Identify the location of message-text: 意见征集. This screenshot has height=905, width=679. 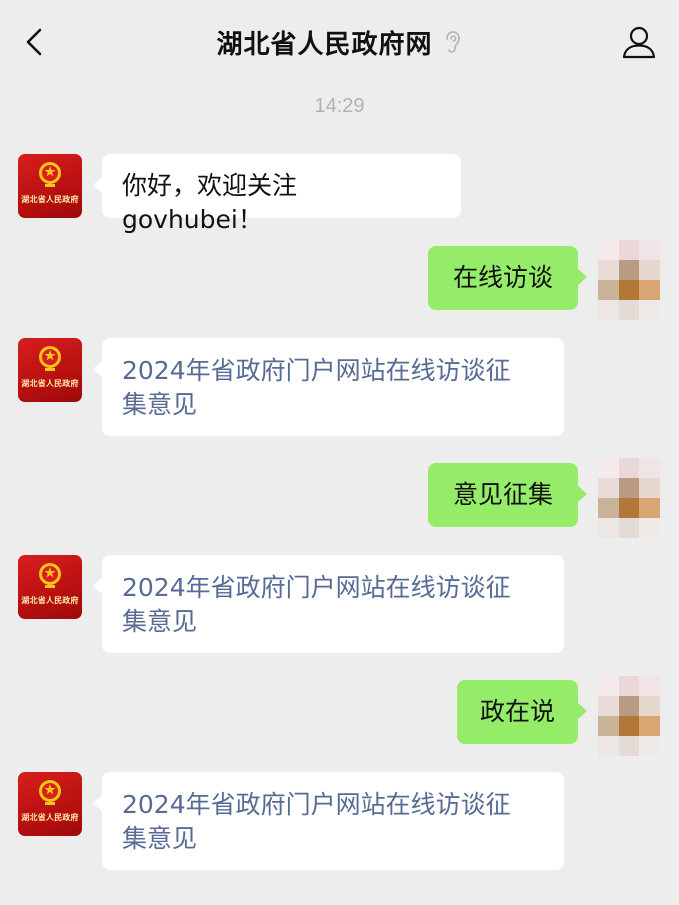
(502, 494).